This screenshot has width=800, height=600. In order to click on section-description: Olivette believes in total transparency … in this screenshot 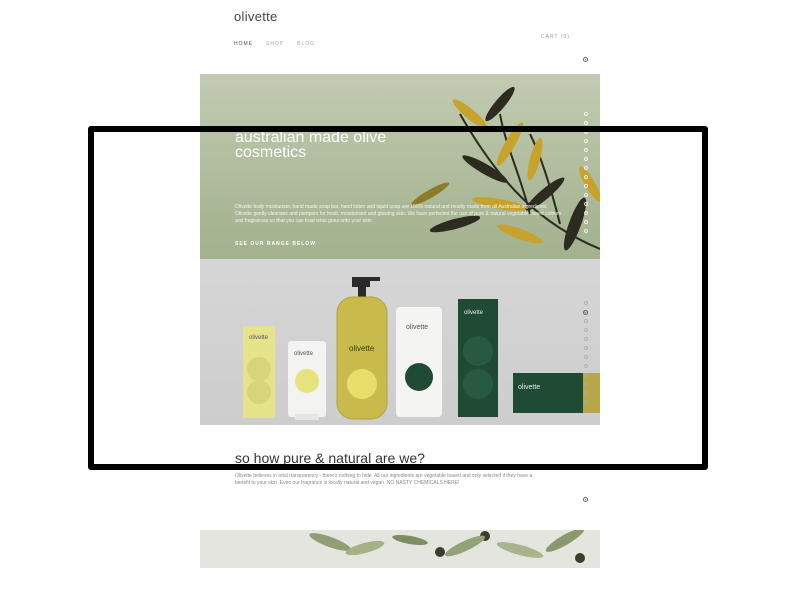, I will do `click(384, 479)`.